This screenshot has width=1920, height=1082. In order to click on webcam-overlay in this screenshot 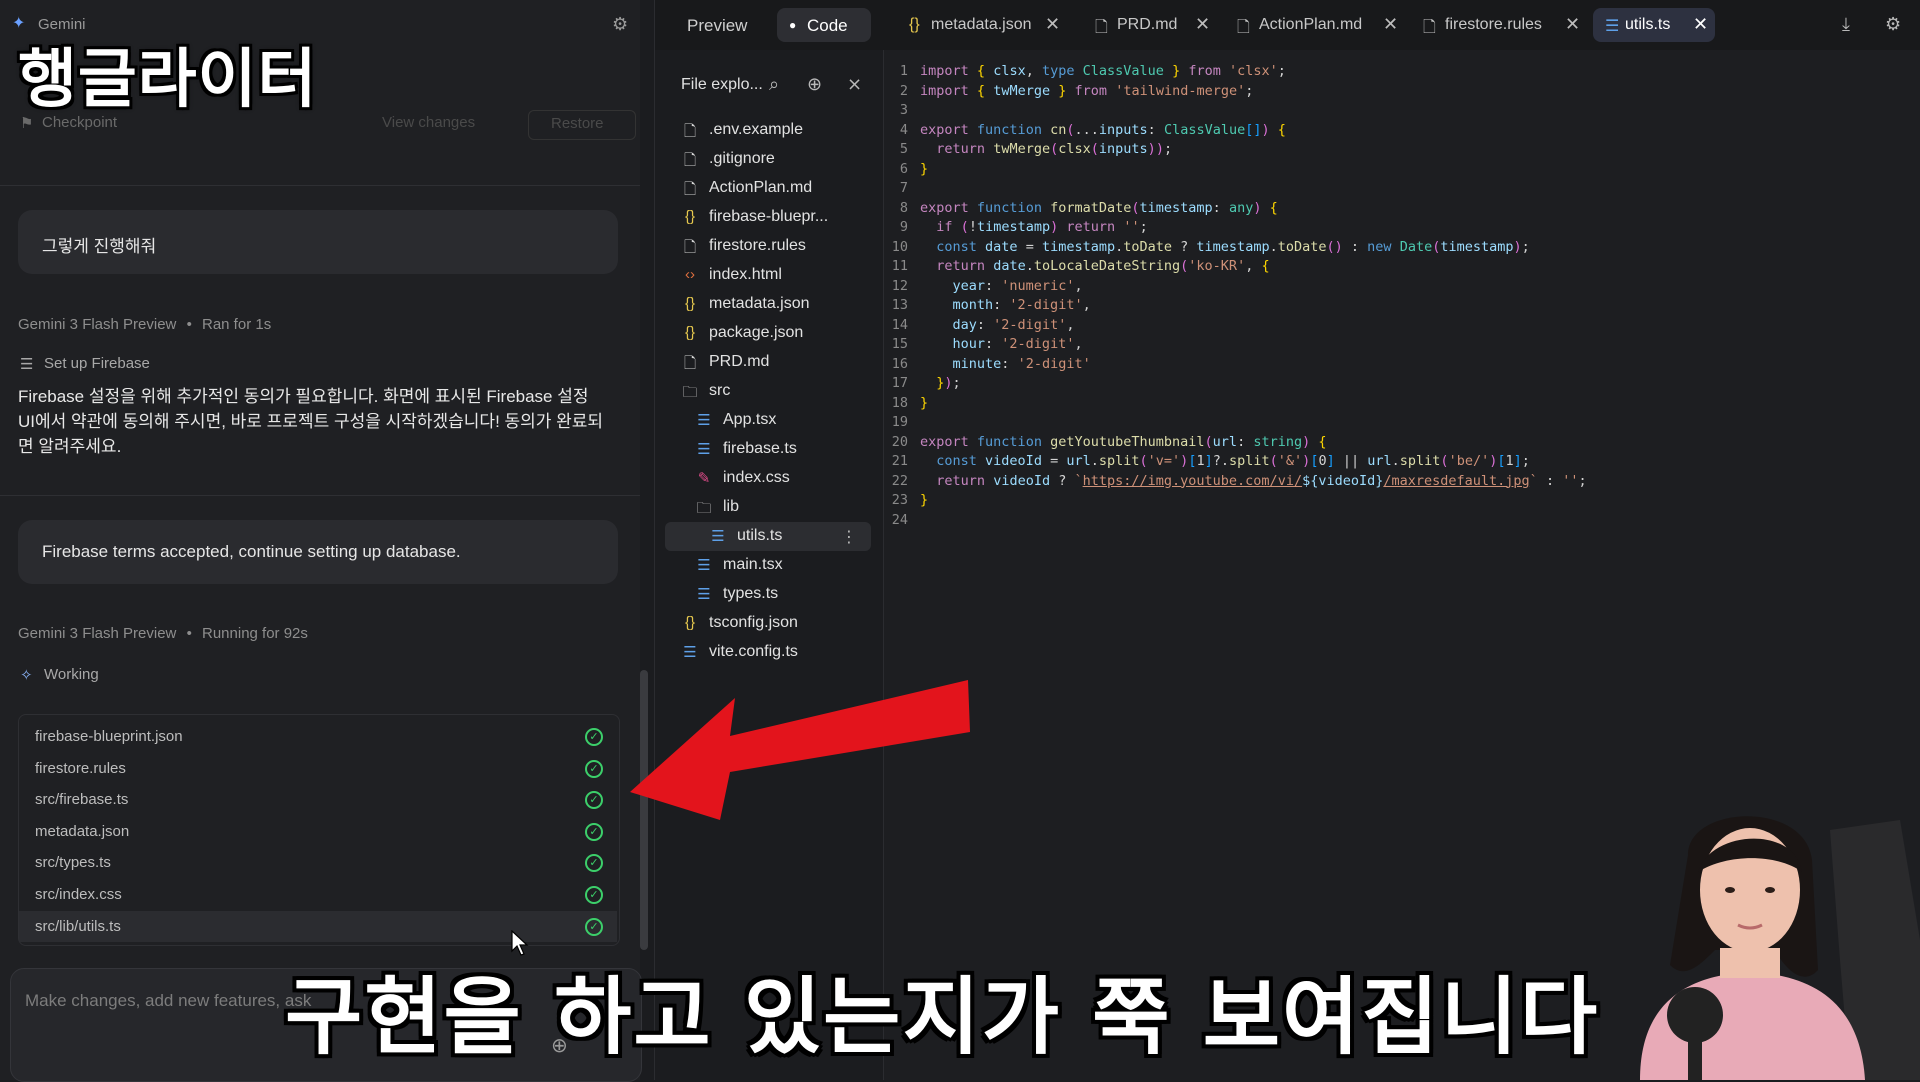, I will do `click(1760, 920)`.